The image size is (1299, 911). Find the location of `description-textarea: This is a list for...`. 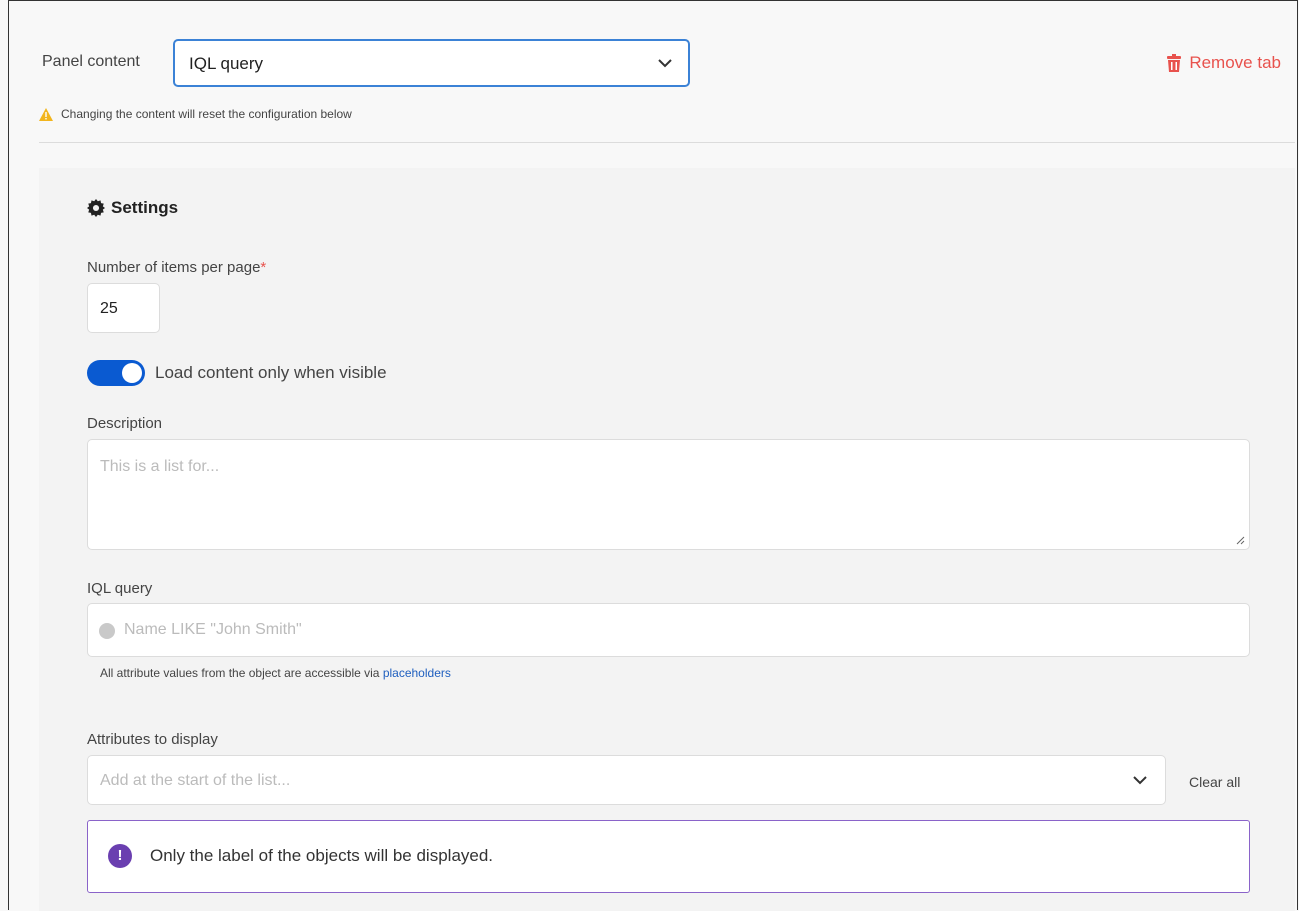

description-textarea: This is a list for... is located at coordinates (668, 494).